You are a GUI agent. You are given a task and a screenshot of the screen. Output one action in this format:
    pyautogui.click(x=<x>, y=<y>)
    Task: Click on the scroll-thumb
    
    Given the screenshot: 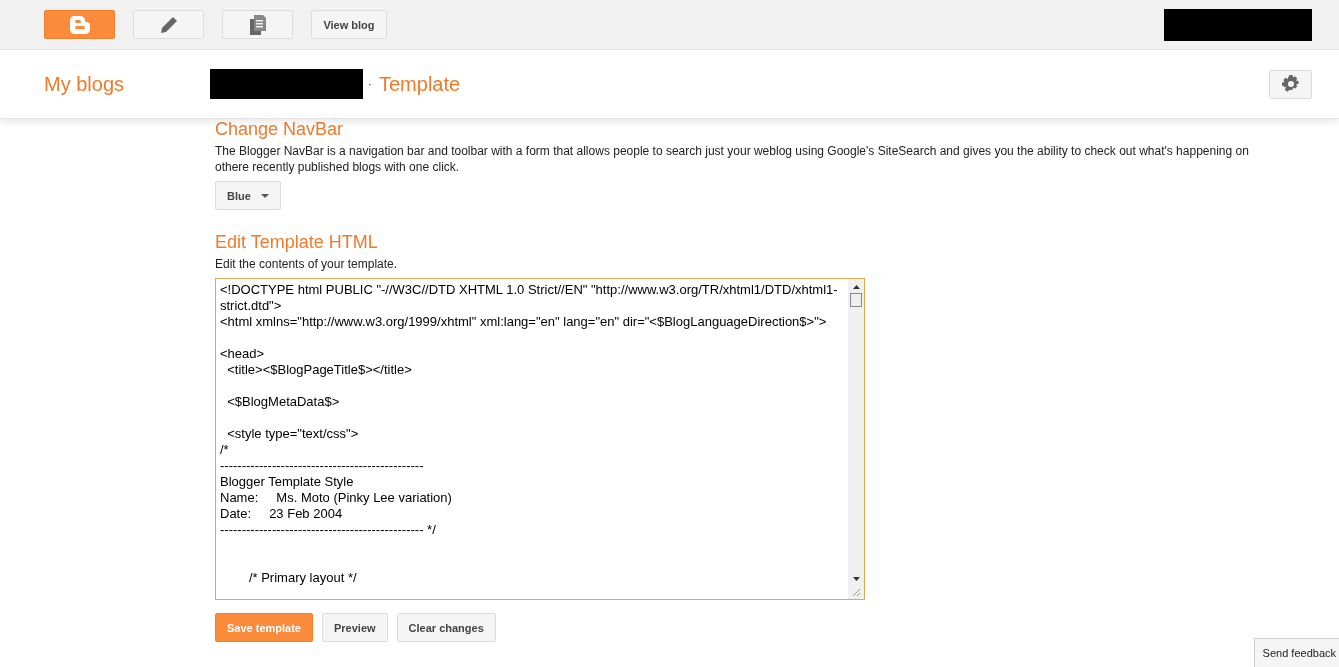 What is the action you would take?
    pyautogui.click(x=856, y=300)
    